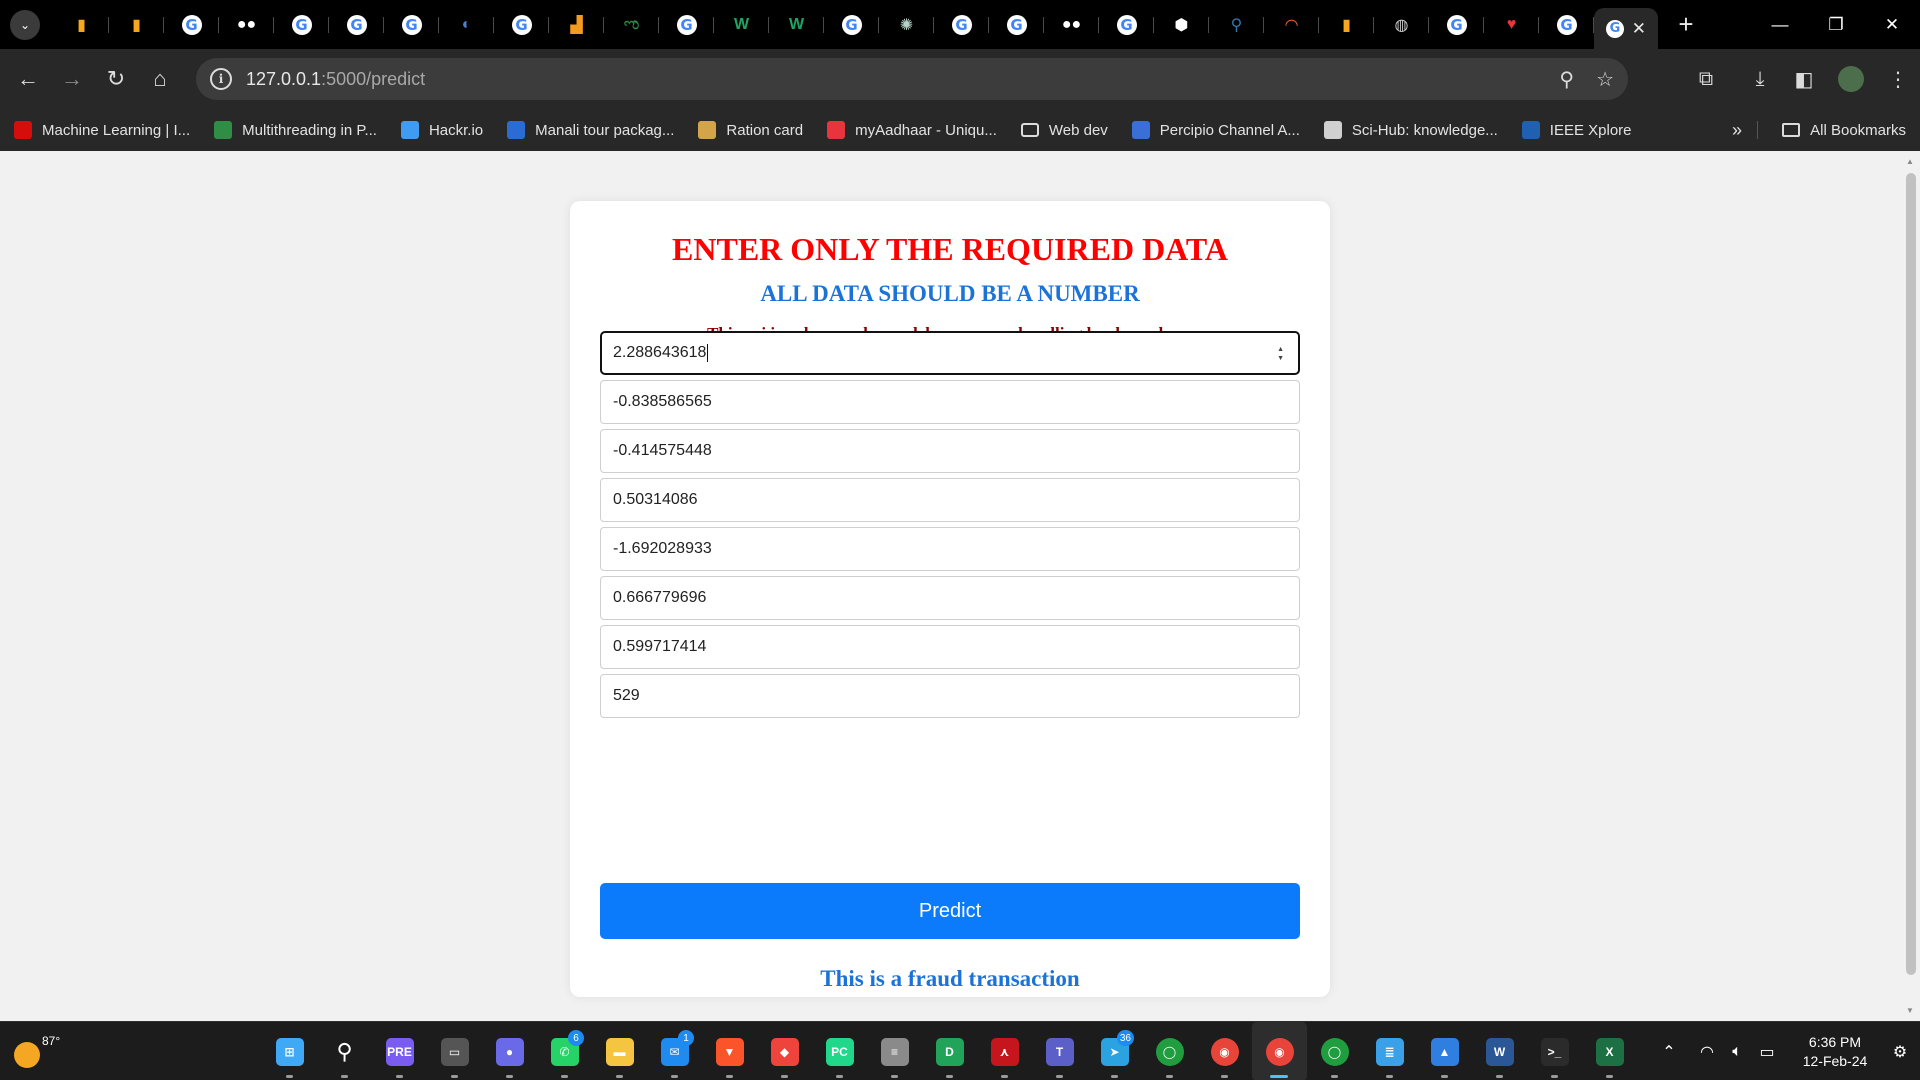 The width and height of the screenshot is (1920, 1080). Describe the element at coordinates (1804, 79) in the screenshot. I see `side-panel-icon: ◧` at that location.